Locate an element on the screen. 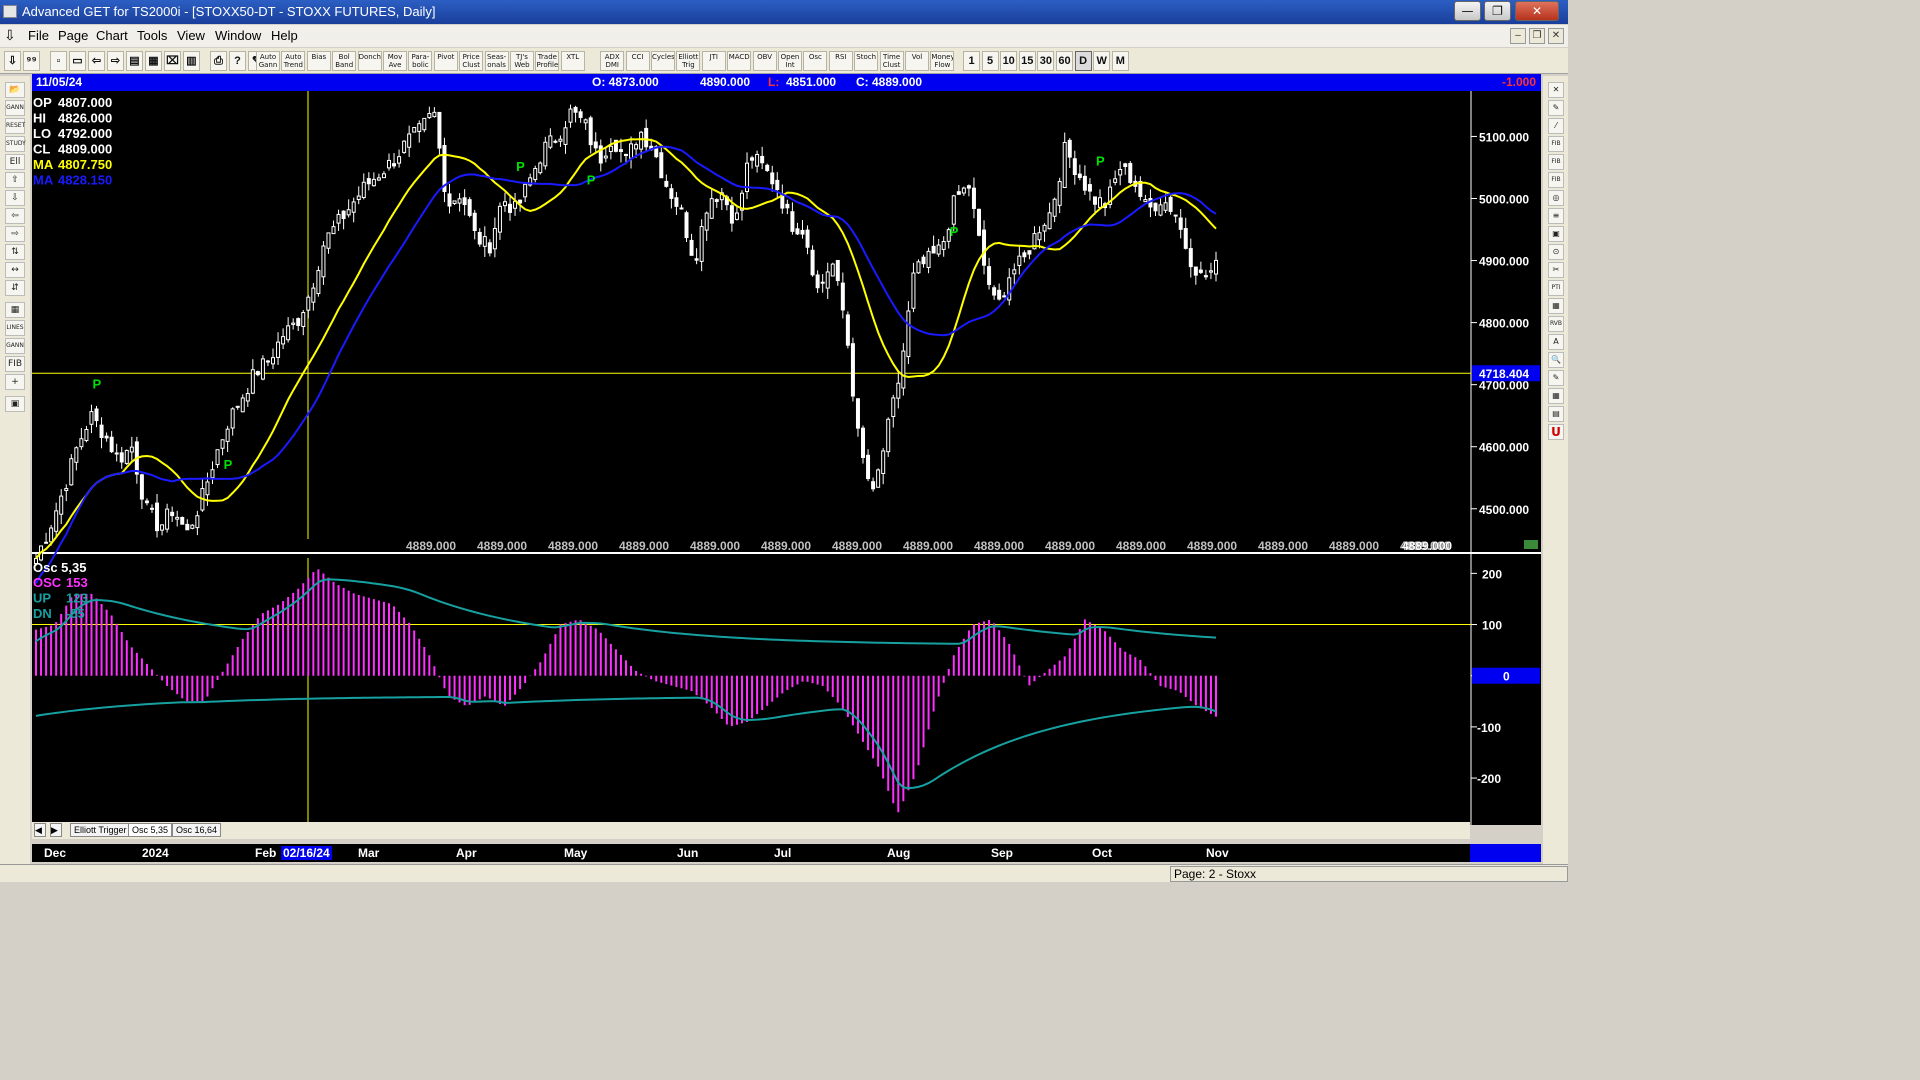  study-button-pivot: Pivot is located at coordinates (445, 61).